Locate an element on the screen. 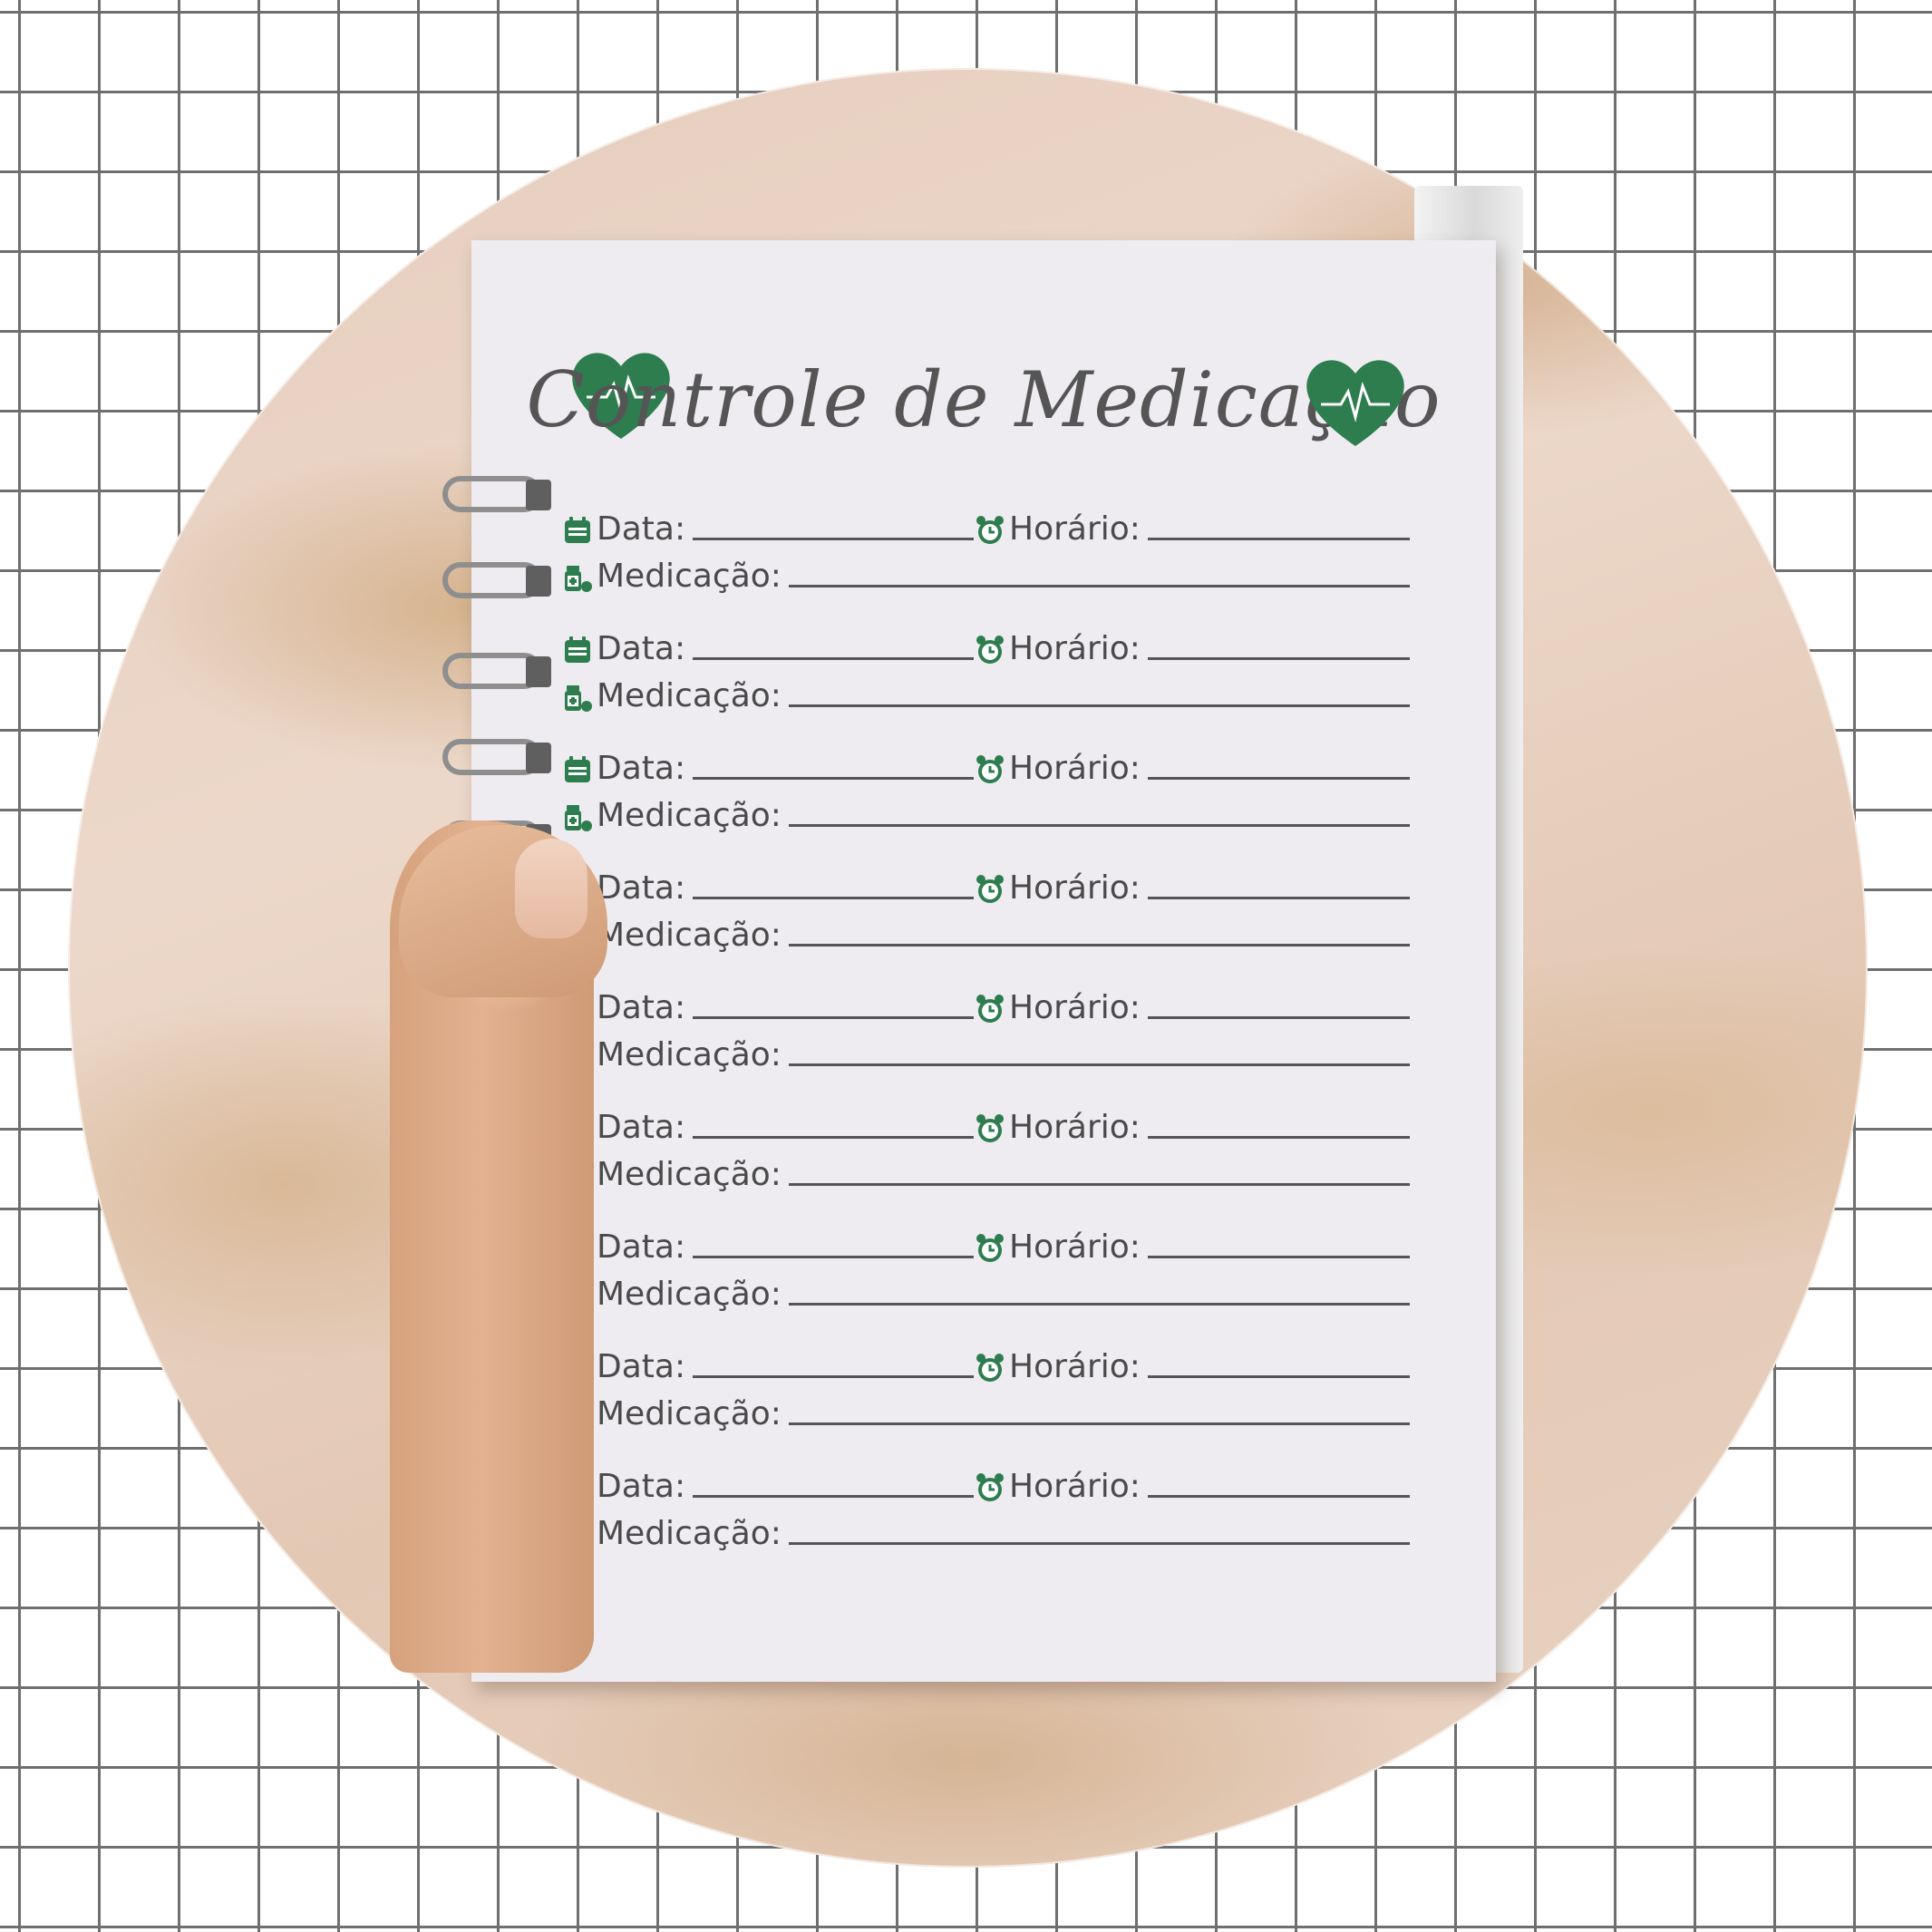 This screenshot has width=1932, height=1932. thumbnail is located at coordinates (551, 888).